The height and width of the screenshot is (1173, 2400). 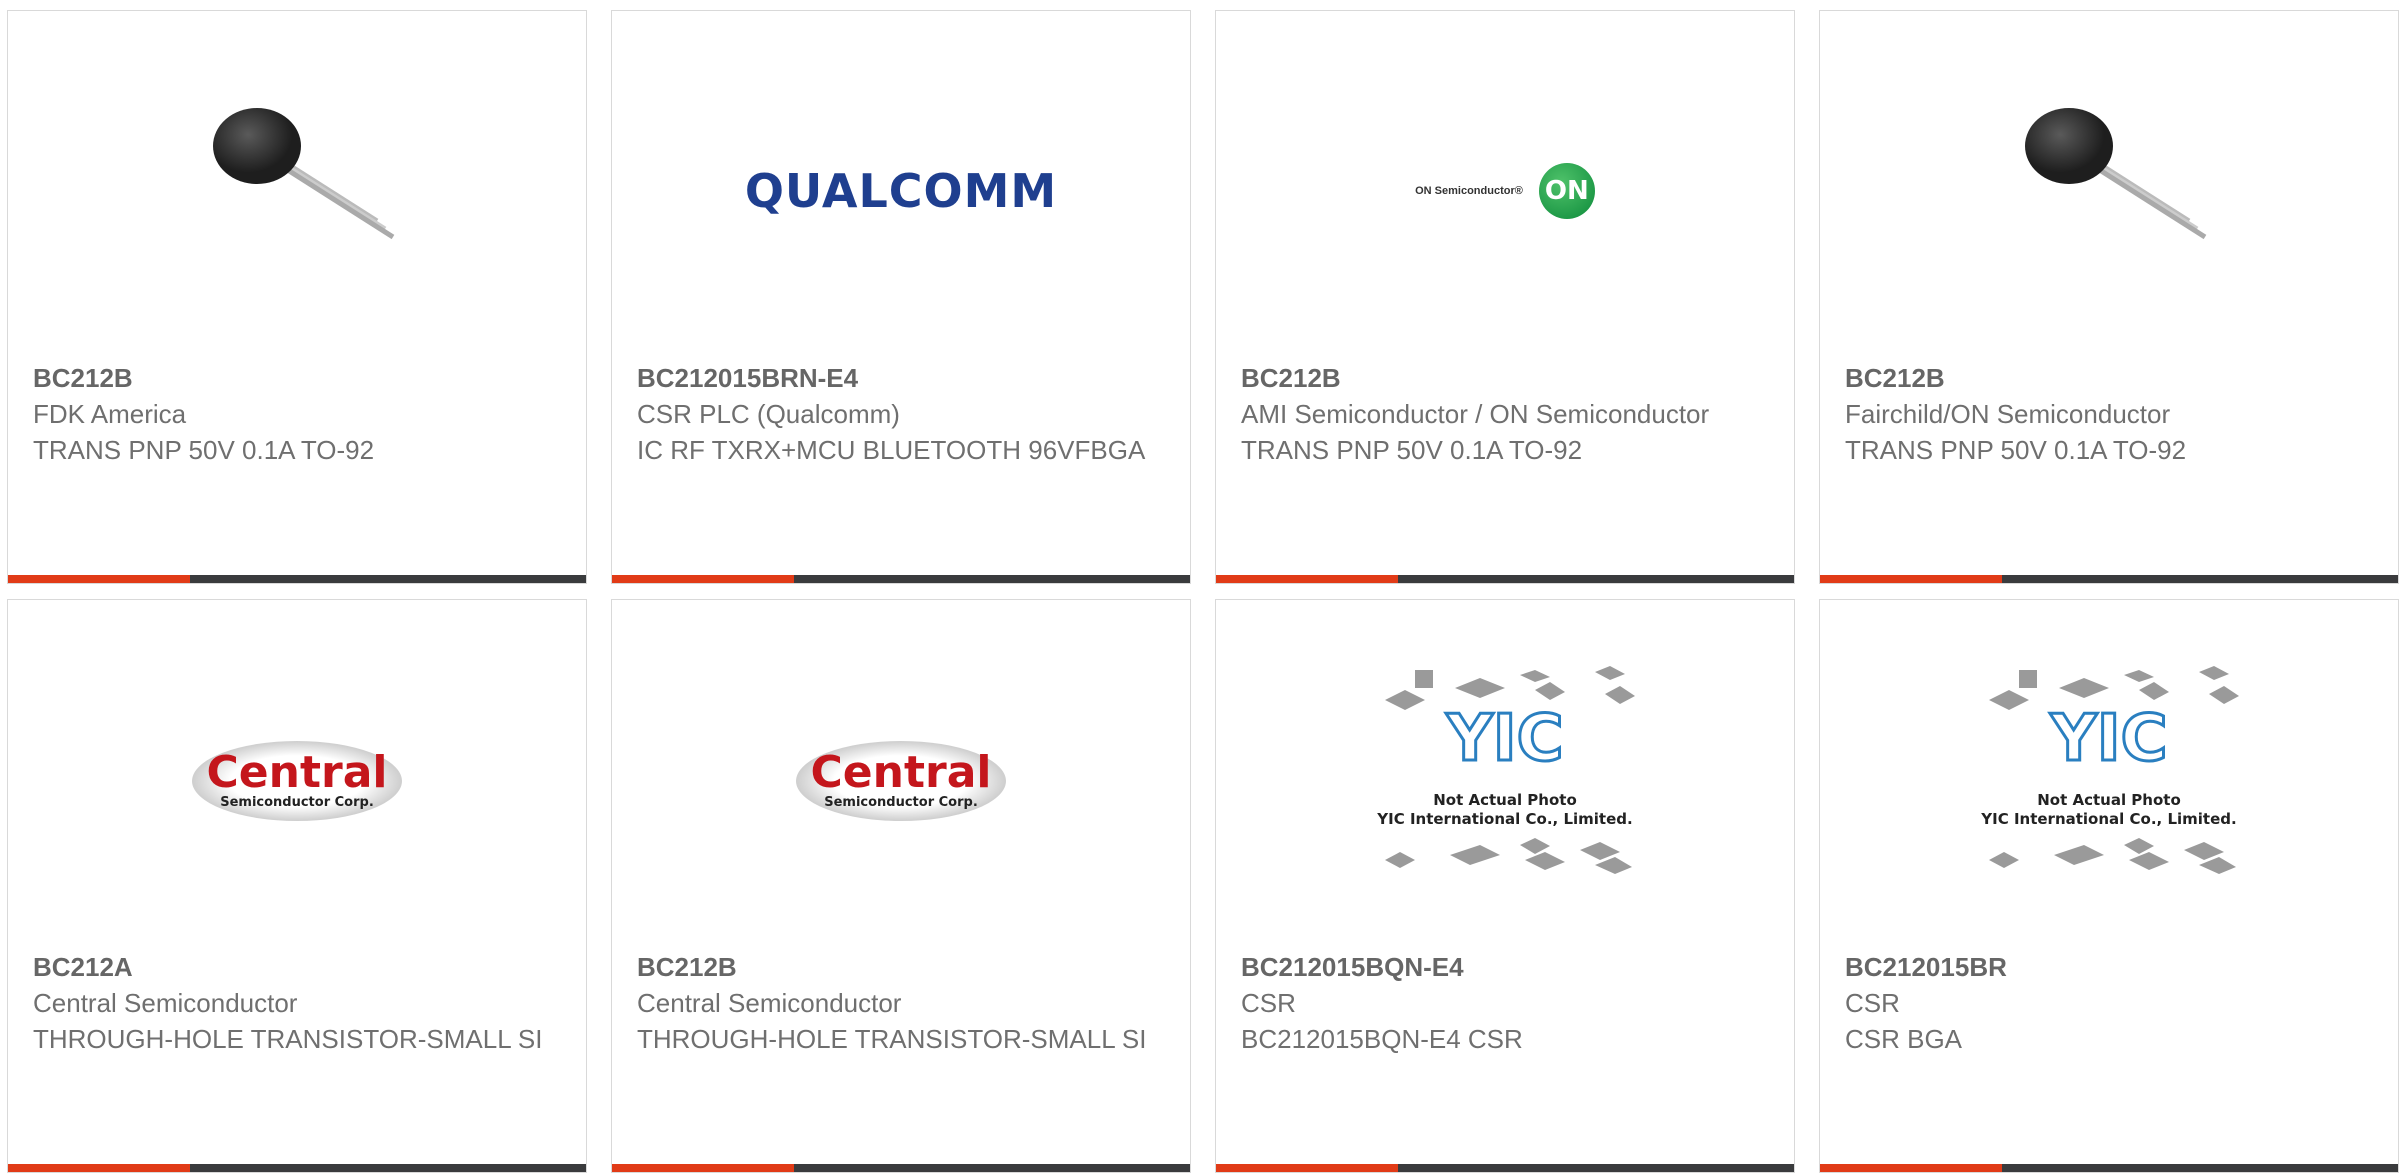 What do you see at coordinates (1382, 1039) in the screenshot?
I see `description: BC212015BQN-E4 CSR` at bounding box center [1382, 1039].